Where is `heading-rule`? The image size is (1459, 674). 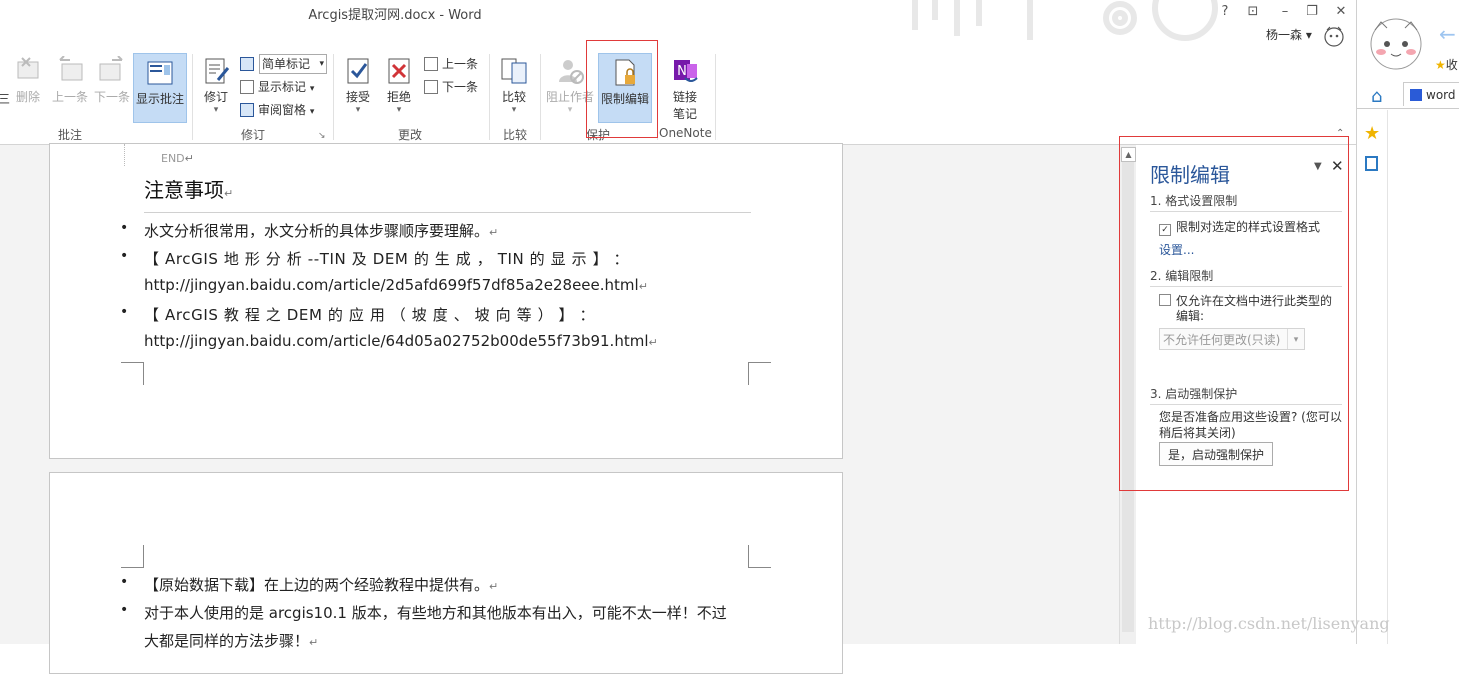 heading-rule is located at coordinates (447, 212).